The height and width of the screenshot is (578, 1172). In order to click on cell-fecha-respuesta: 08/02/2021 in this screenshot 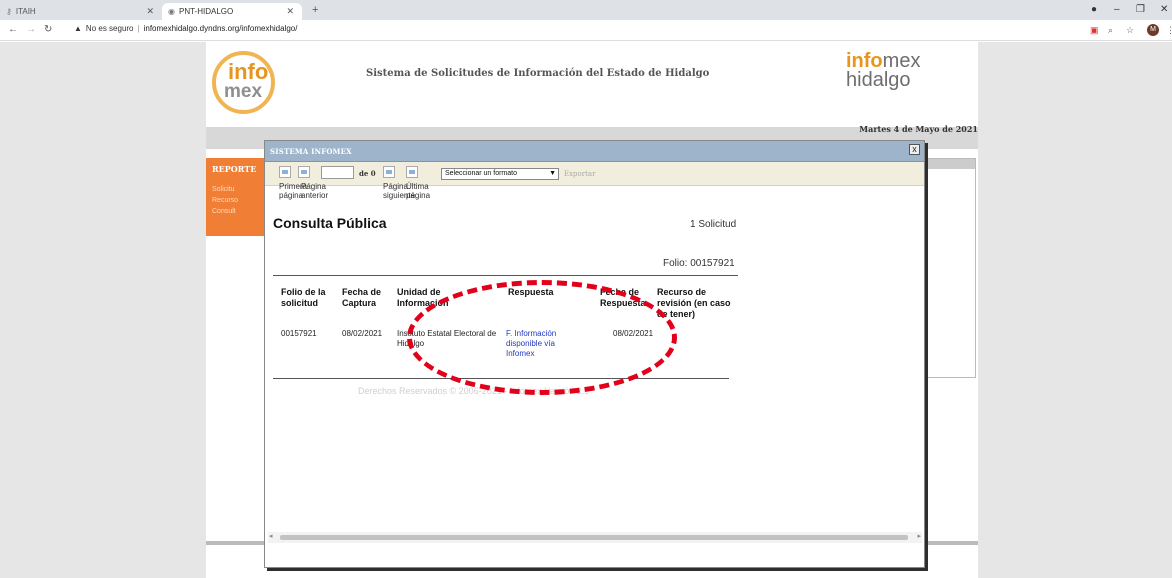, I will do `click(633, 333)`.